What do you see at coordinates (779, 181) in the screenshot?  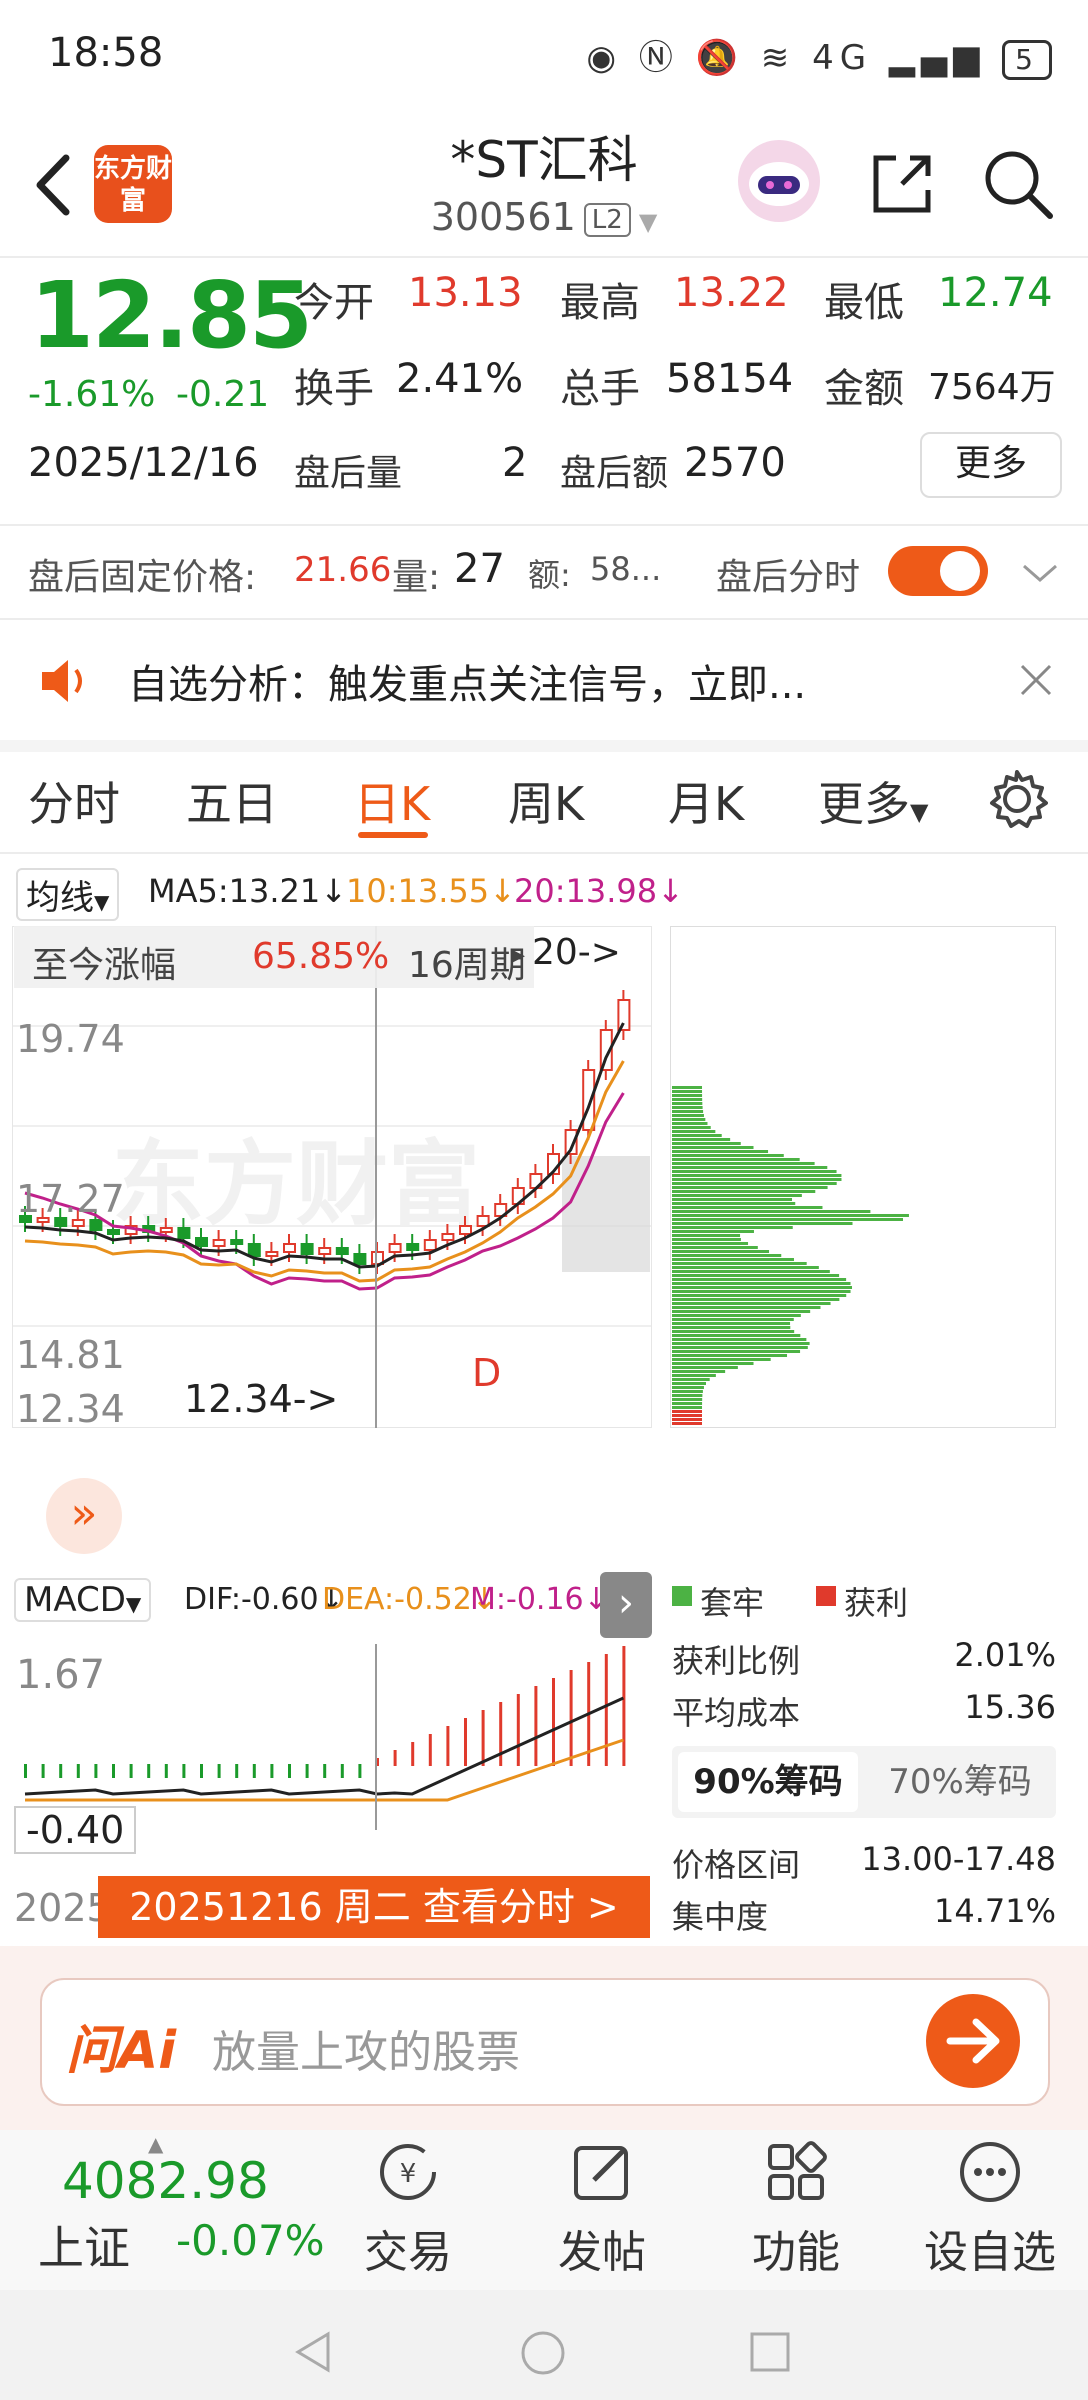 I see `ai-assistant-avatar` at bounding box center [779, 181].